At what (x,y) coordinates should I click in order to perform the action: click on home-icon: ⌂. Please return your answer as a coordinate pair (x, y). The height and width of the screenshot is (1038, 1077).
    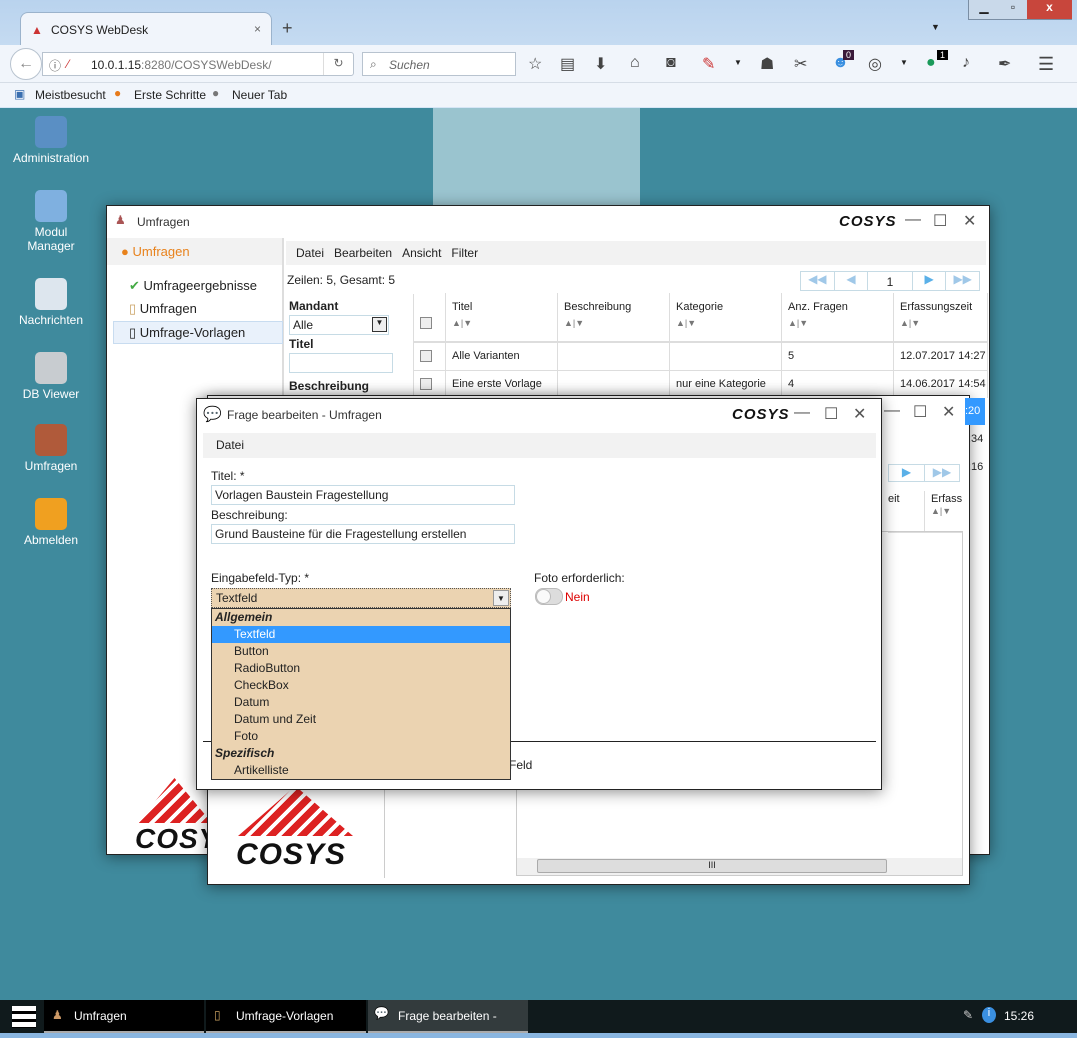
    Looking at the image, I should click on (635, 63).